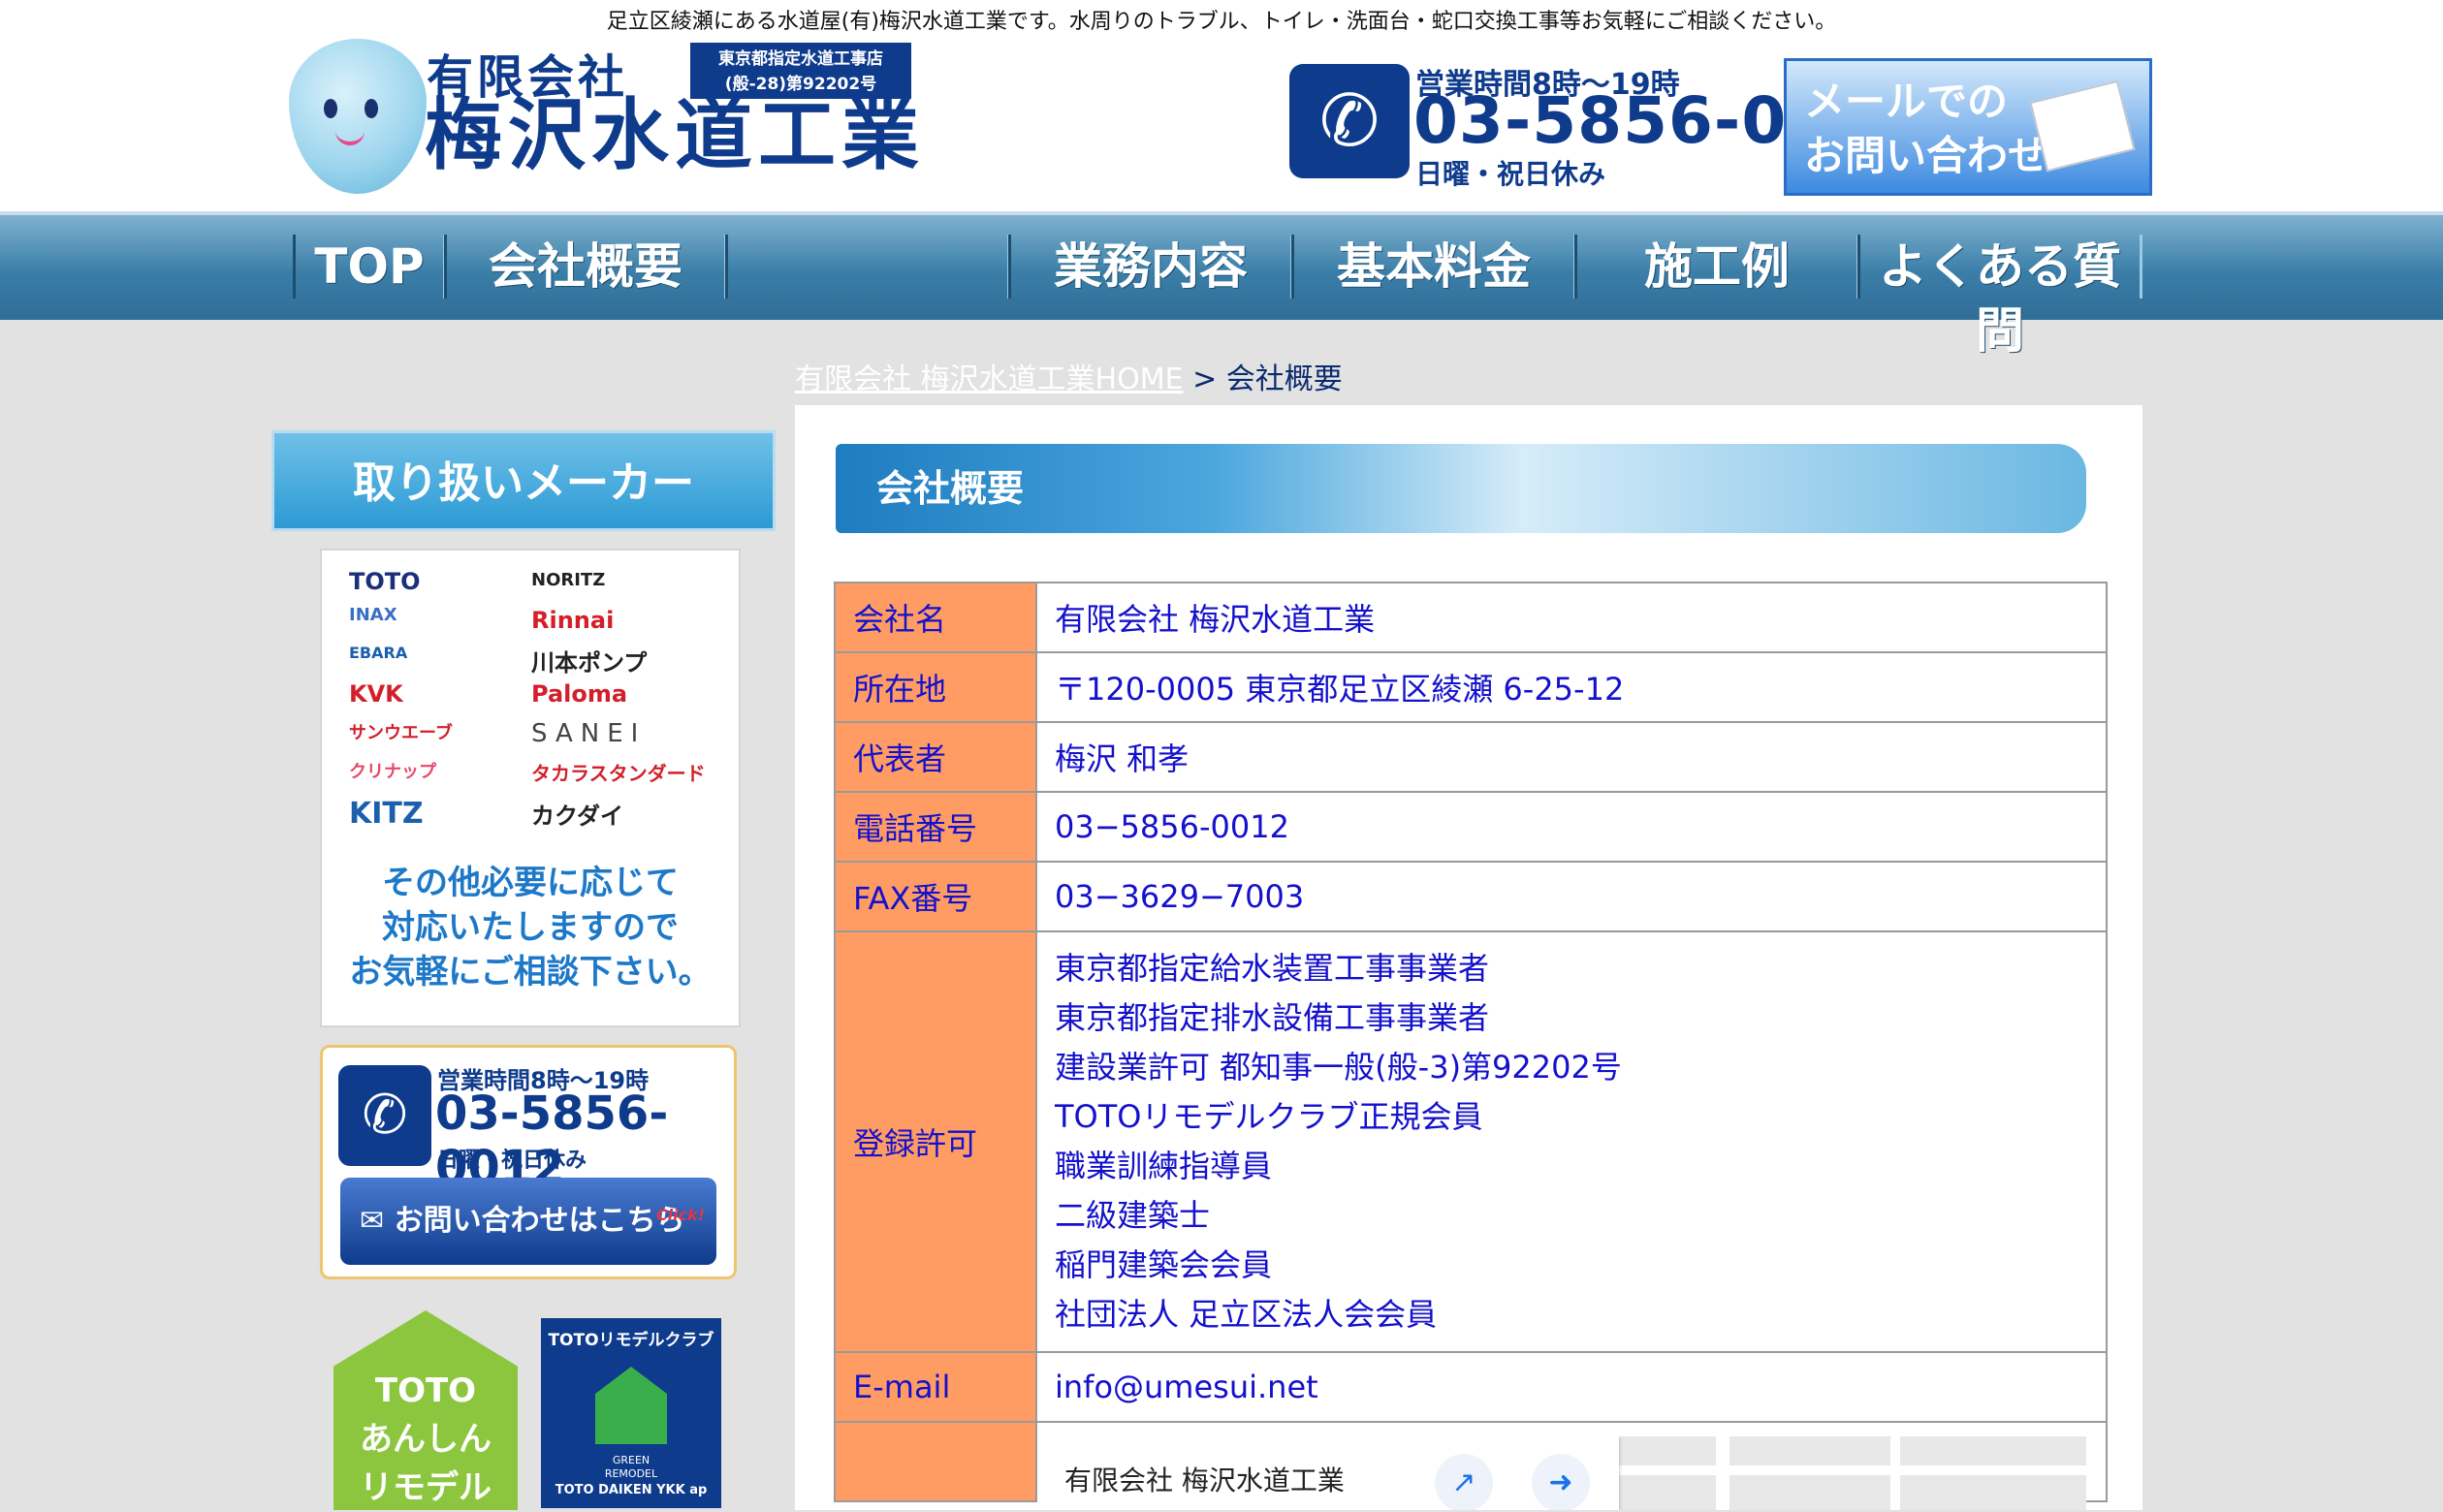  What do you see at coordinates (1284, 379) in the screenshot?
I see `breadcrumb-current: 会社概要` at bounding box center [1284, 379].